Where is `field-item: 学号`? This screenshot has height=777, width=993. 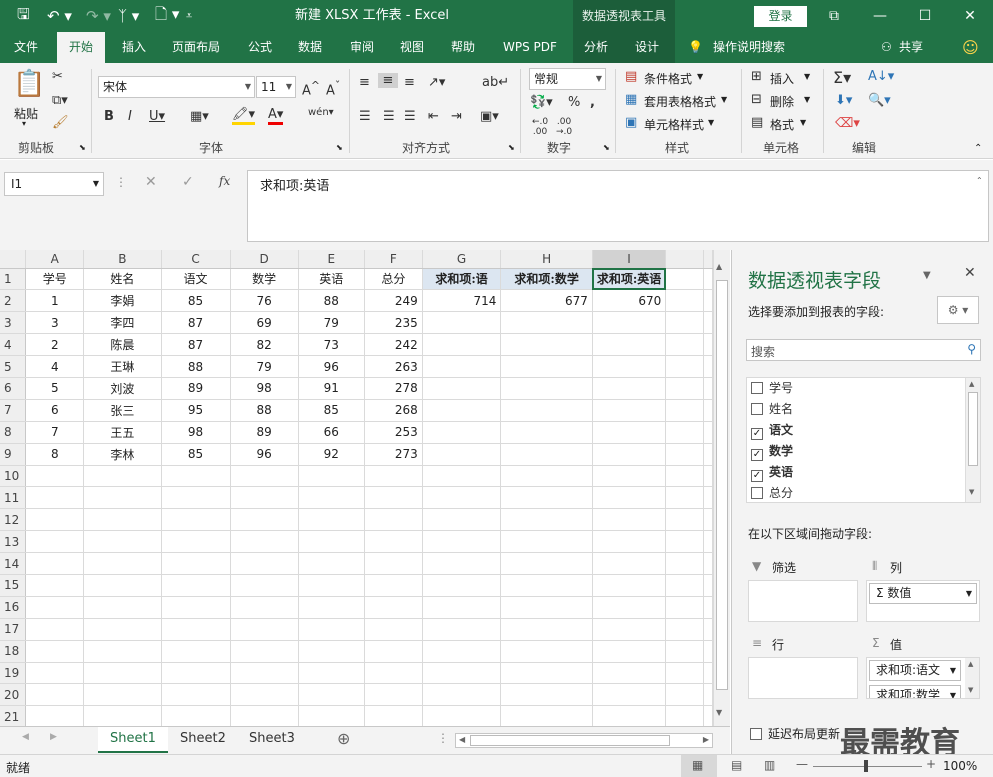 field-item: 学号 is located at coordinates (772, 388).